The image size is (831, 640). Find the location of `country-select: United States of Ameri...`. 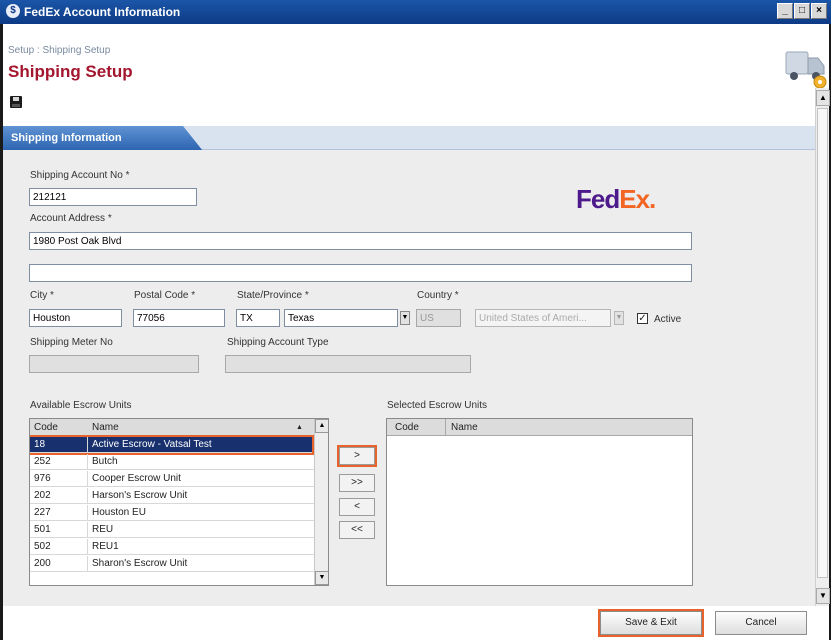

country-select: United States of Ameri... is located at coordinates (543, 318).